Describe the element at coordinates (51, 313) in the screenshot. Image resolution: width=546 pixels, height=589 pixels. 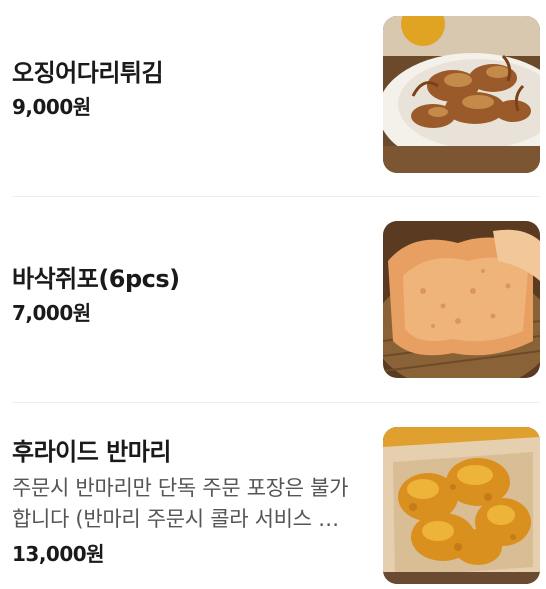
I see `menu-item-price: 7,000원` at that location.